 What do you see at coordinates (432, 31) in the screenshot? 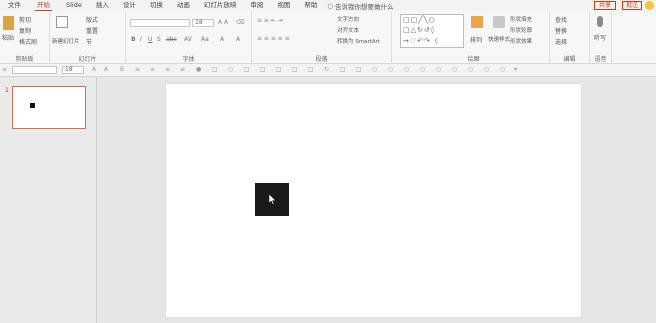
I see `shapes-gallery: □□╱╲○ □△↻↺◊ →♡↶↷〈` at bounding box center [432, 31].